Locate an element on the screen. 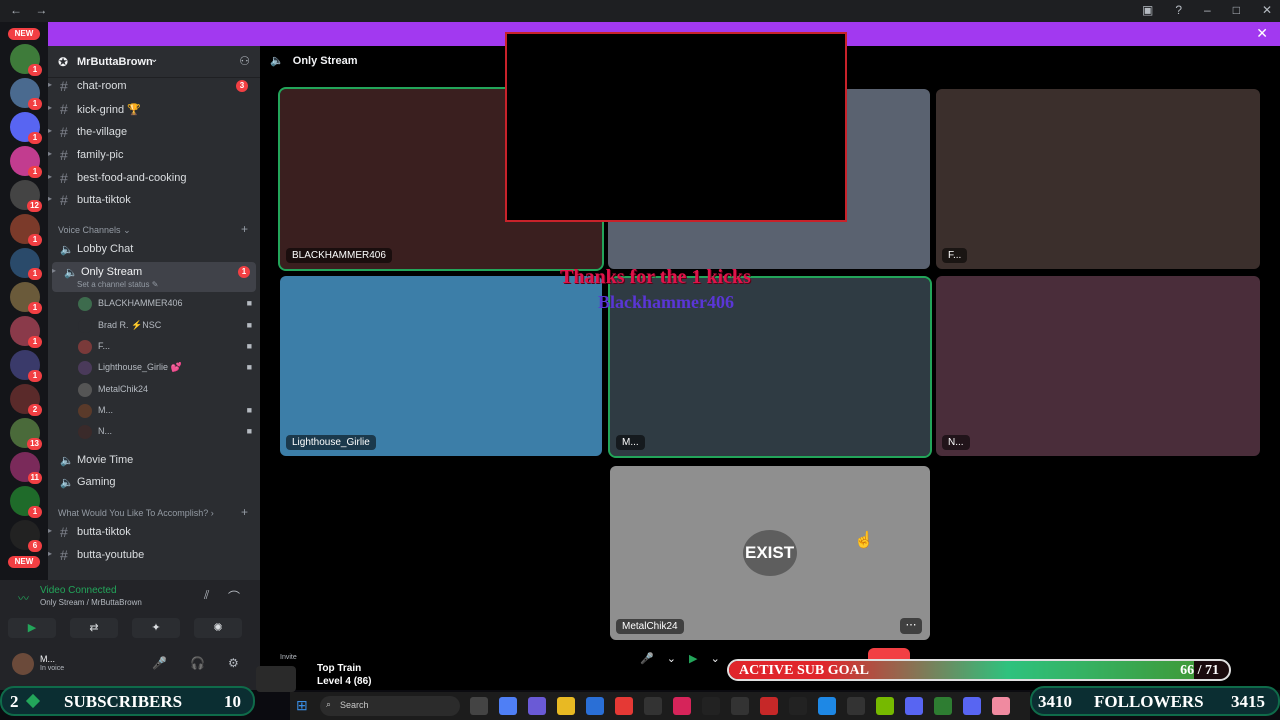 This screenshot has height=720, width=1280. inbox-icon: ▣ is located at coordinates (1147, 10).